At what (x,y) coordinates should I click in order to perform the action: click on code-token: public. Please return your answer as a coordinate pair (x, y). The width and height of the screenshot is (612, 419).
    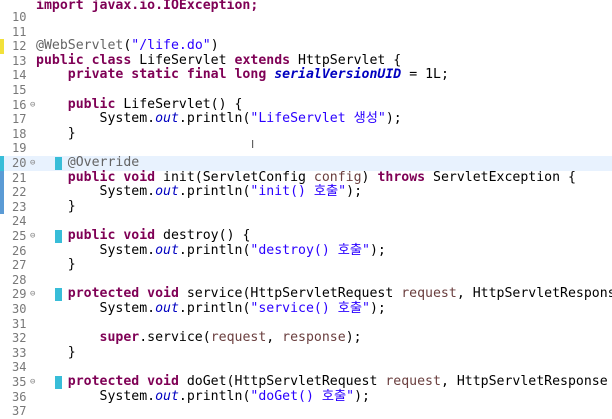
    Looking at the image, I should click on (91, 104).